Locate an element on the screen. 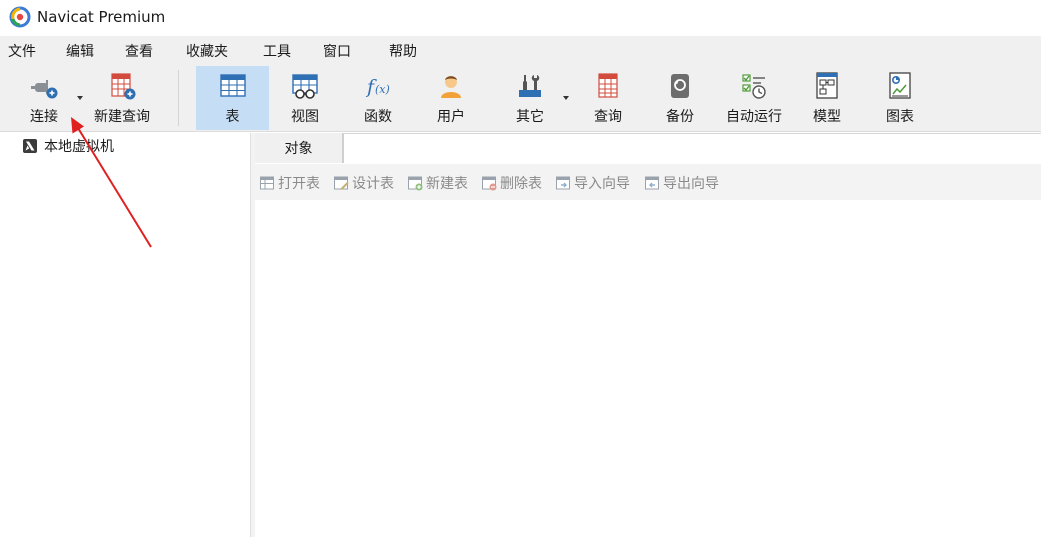 The image size is (1041, 537). menu-tools: 工具 is located at coordinates (277, 51).